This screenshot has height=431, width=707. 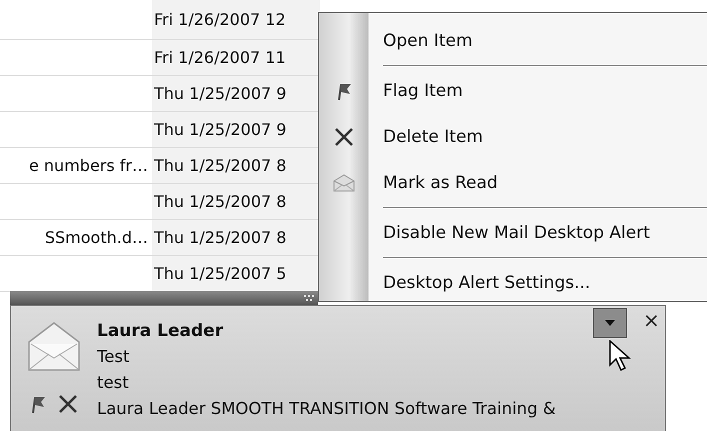 What do you see at coordinates (509, 233) in the screenshot?
I see `menu-item: Disable New Mail Desktop Alert` at bounding box center [509, 233].